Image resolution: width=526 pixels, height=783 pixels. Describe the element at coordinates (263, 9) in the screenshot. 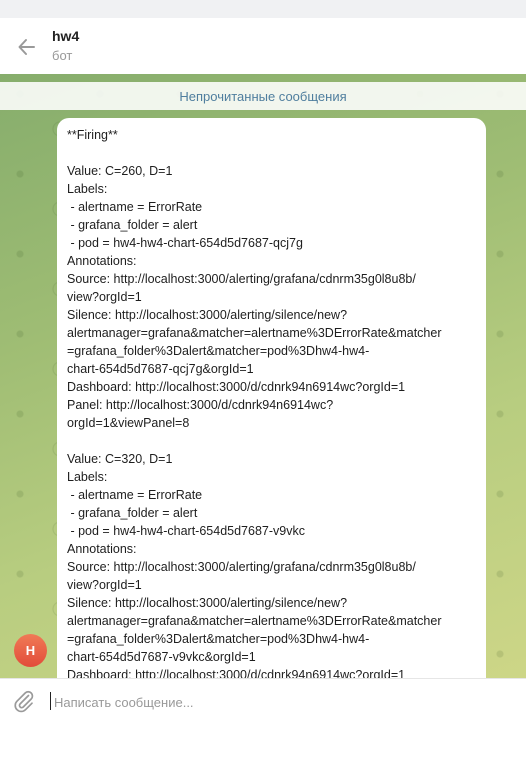

I see `window-top-strip` at that location.